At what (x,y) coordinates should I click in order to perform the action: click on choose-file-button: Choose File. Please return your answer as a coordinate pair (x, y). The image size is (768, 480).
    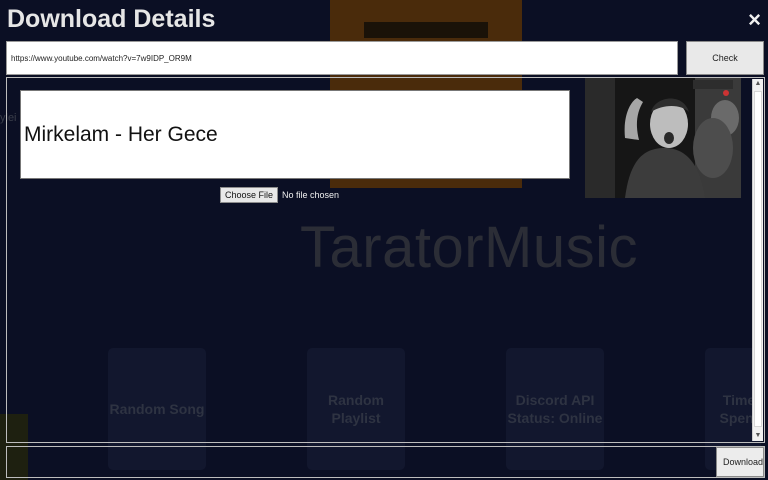
    Looking at the image, I should click on (249, 195).